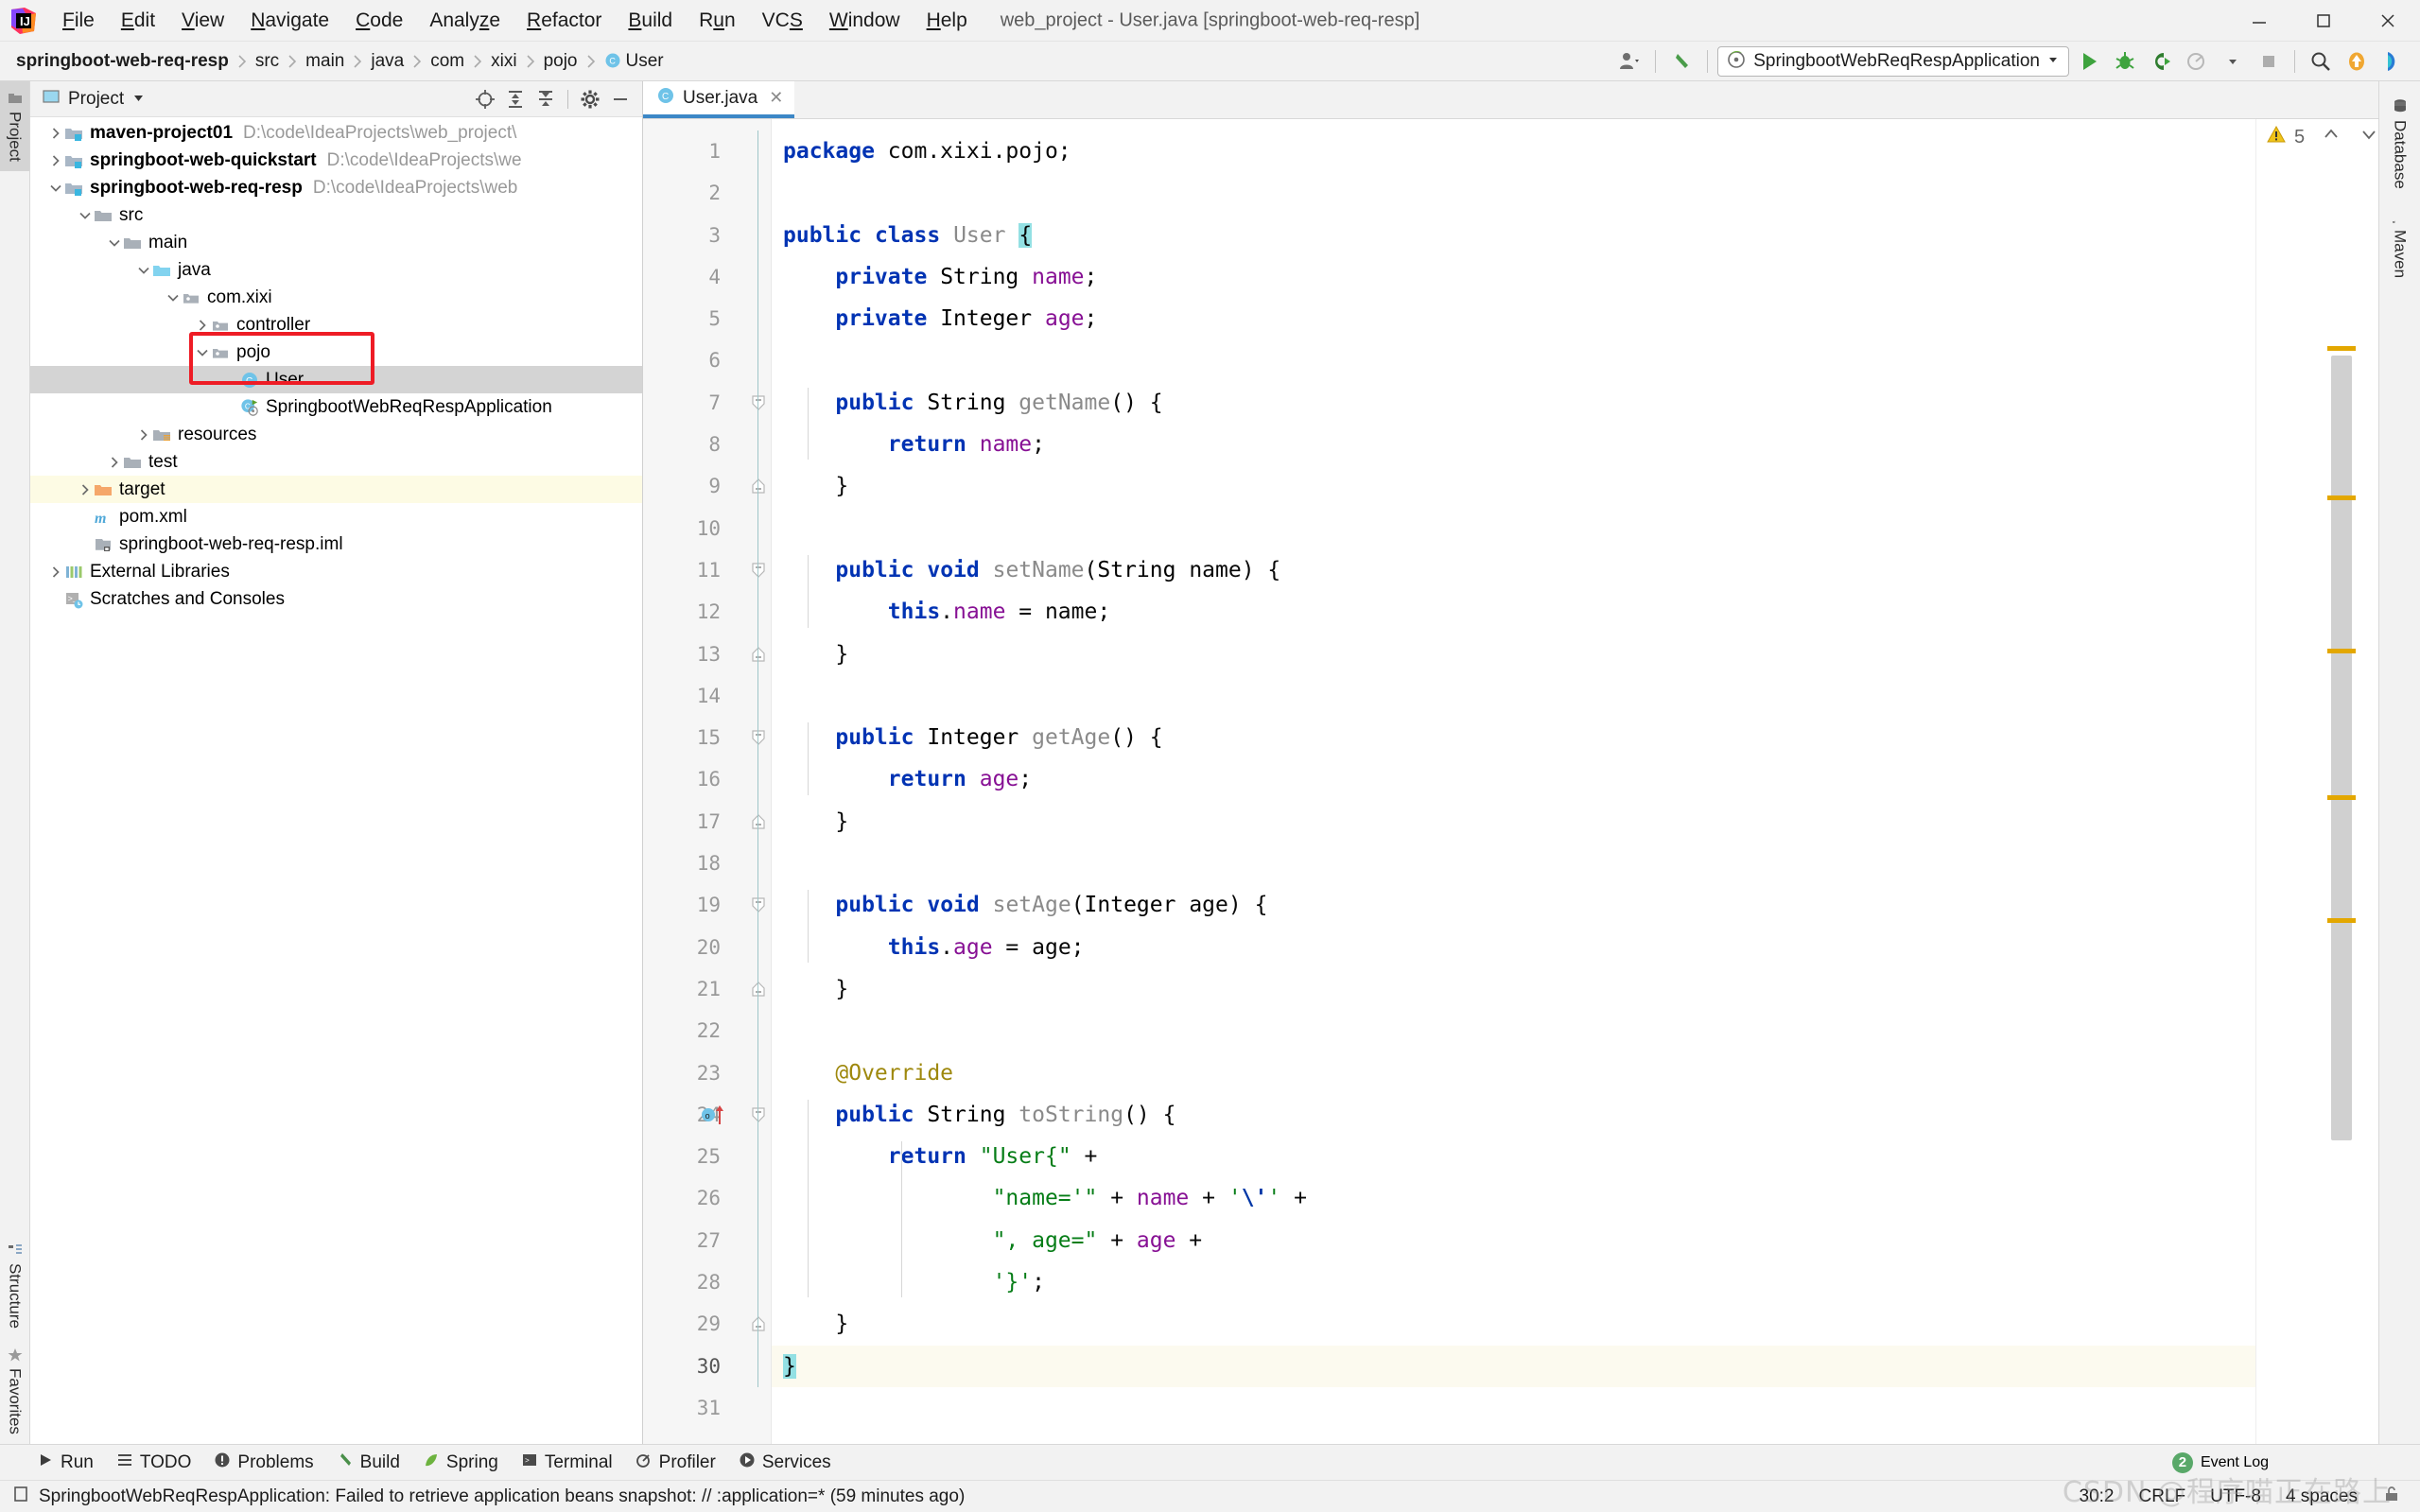 The image size is (2420, 1512). What do you see at coordinates (716, 1117) in the screenshot?
I see `override-method-marker-icon: o` at bounding box center [716, 1117].